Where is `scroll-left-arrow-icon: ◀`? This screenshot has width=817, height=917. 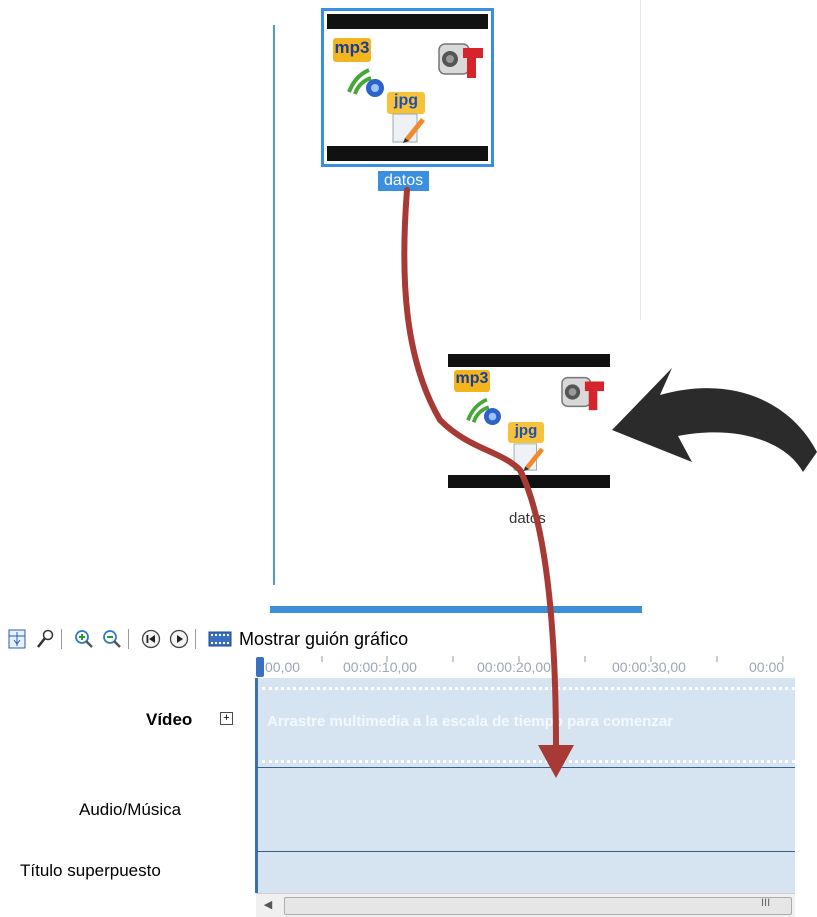
scroll-left-arrow-icon: ◀ is located at coordinates (268, 905).